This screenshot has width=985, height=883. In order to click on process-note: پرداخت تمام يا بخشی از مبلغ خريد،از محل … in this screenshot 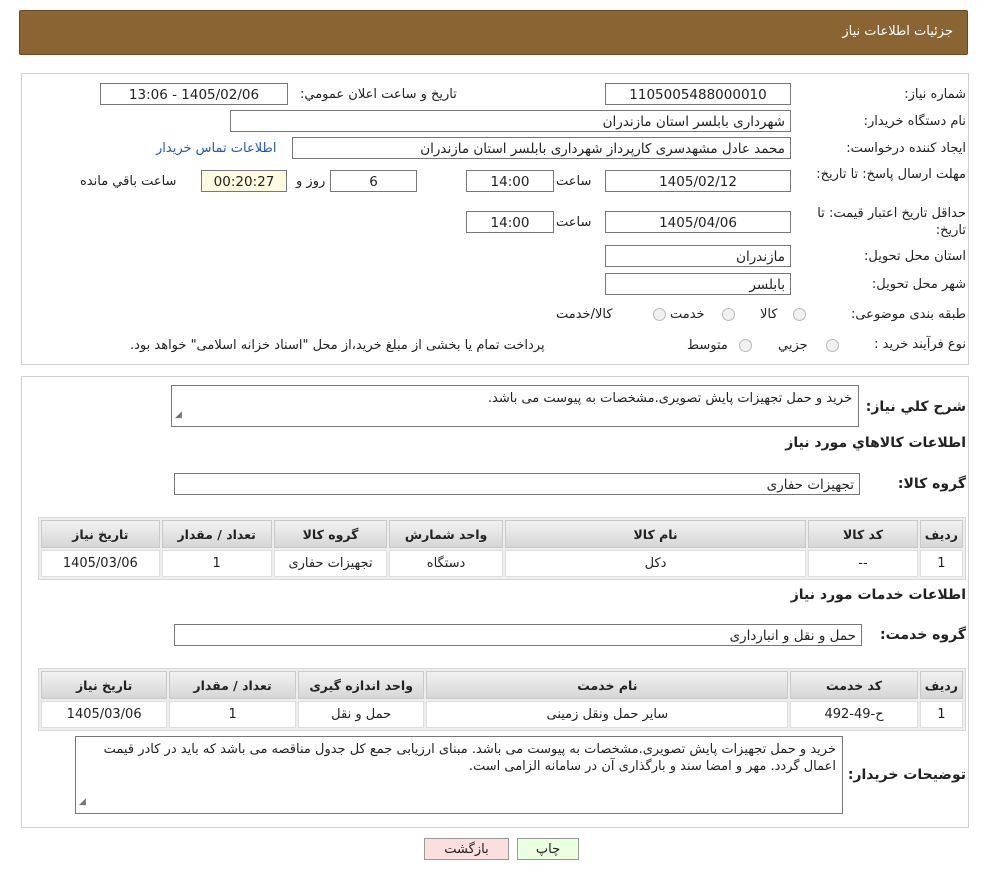, I will do `click(337, 345)`.